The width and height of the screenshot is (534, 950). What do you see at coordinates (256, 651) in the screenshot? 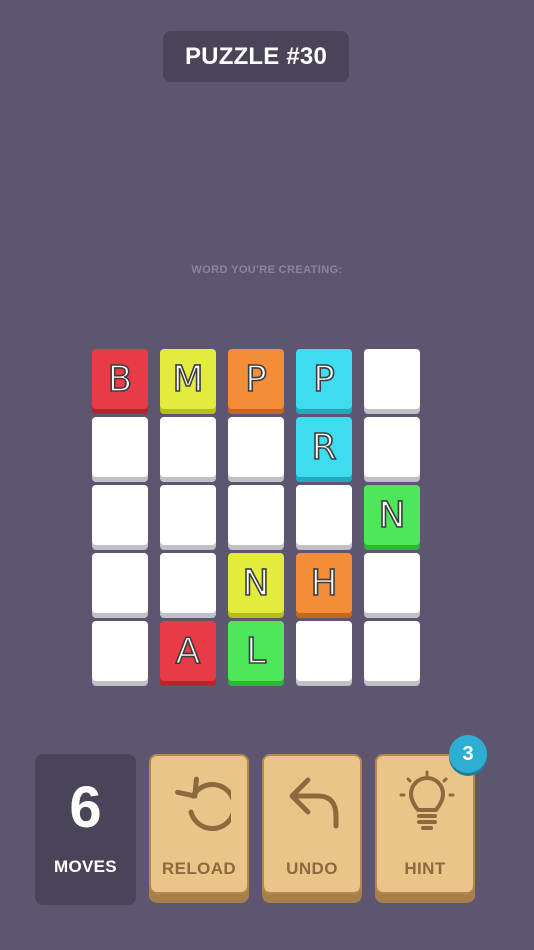
I see `letter-tile: L` at bounding box center [256, 651].